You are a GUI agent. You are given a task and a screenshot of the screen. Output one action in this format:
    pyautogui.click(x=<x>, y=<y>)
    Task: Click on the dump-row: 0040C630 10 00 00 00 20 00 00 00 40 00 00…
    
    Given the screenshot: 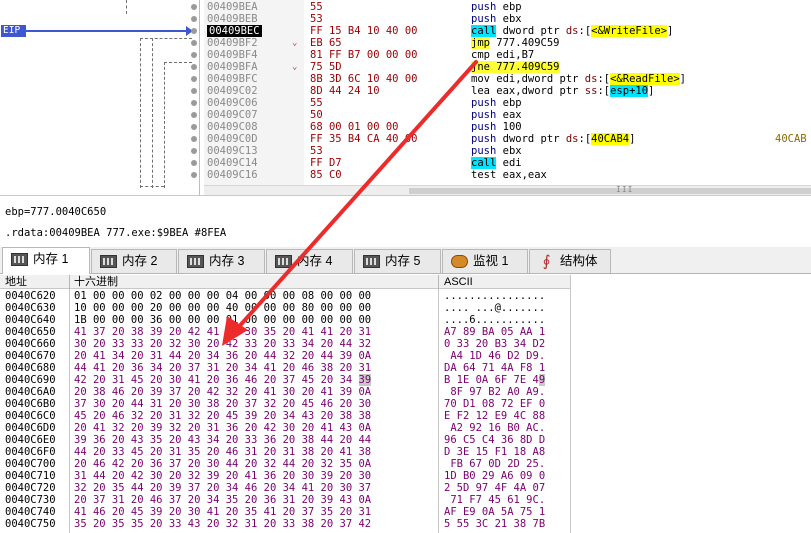 What is the action you would take?
    pyautogui.click(x=285, y=308)
    